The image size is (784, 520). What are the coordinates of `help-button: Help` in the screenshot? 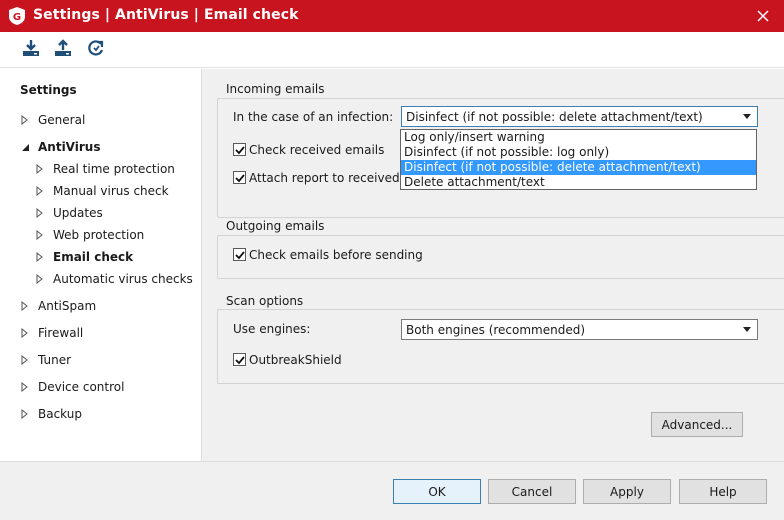 It's located at (723, 491).